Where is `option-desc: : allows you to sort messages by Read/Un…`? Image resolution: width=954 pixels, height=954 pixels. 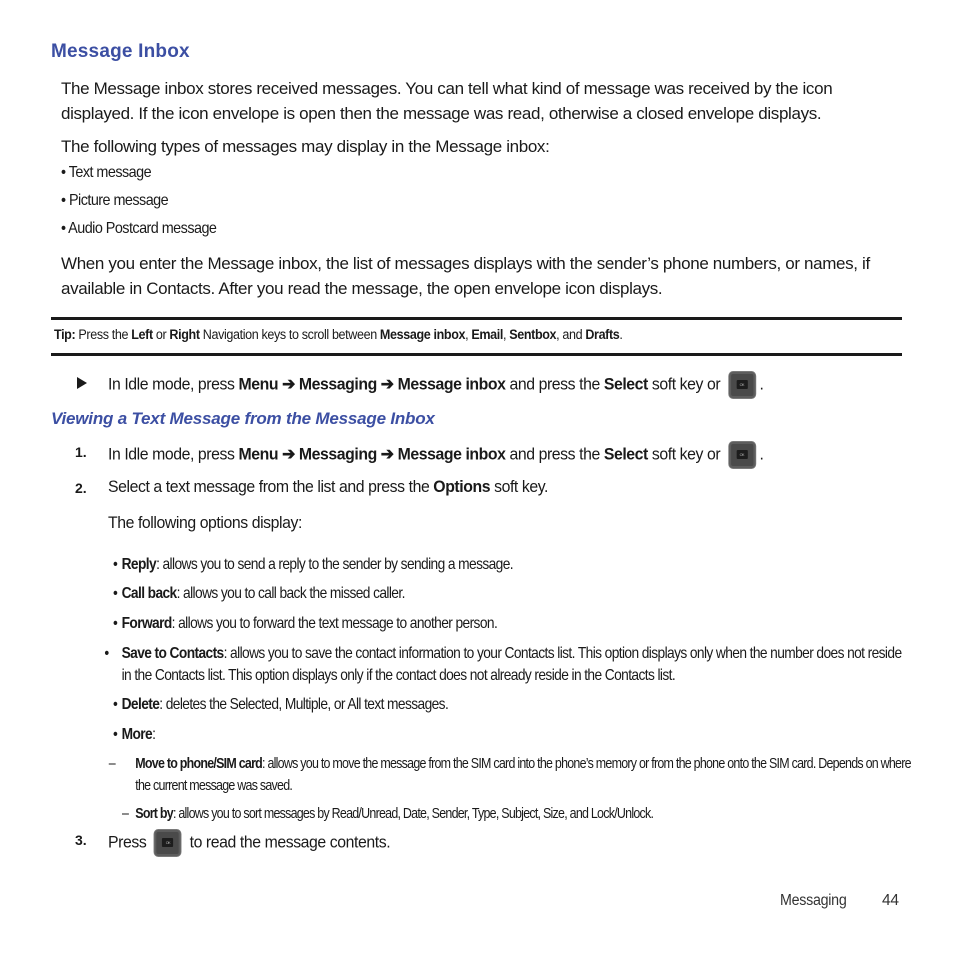
option-desc: : allows you to sort messages by Read/Un… is located at coordinates (413, 813).